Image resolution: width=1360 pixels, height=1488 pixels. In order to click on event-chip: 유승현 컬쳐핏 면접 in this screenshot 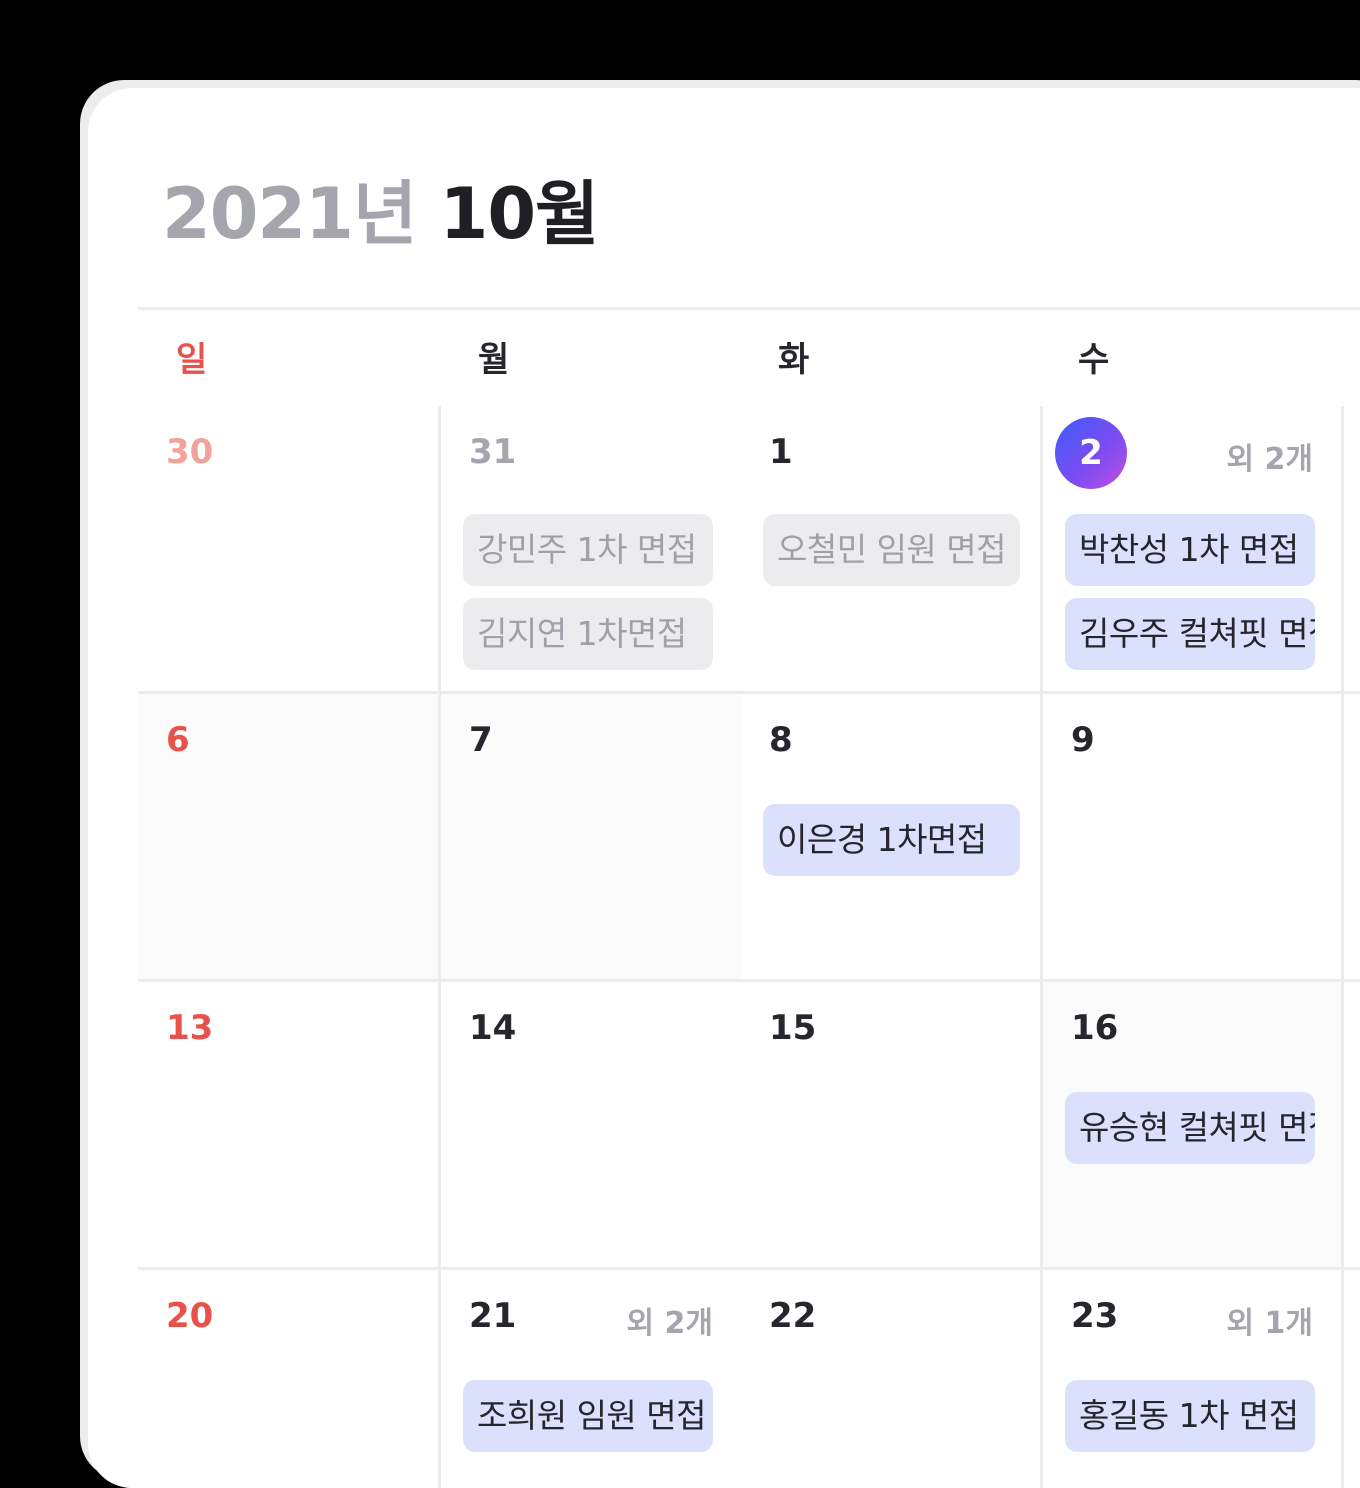, I will do `click(1190, 1128)`.